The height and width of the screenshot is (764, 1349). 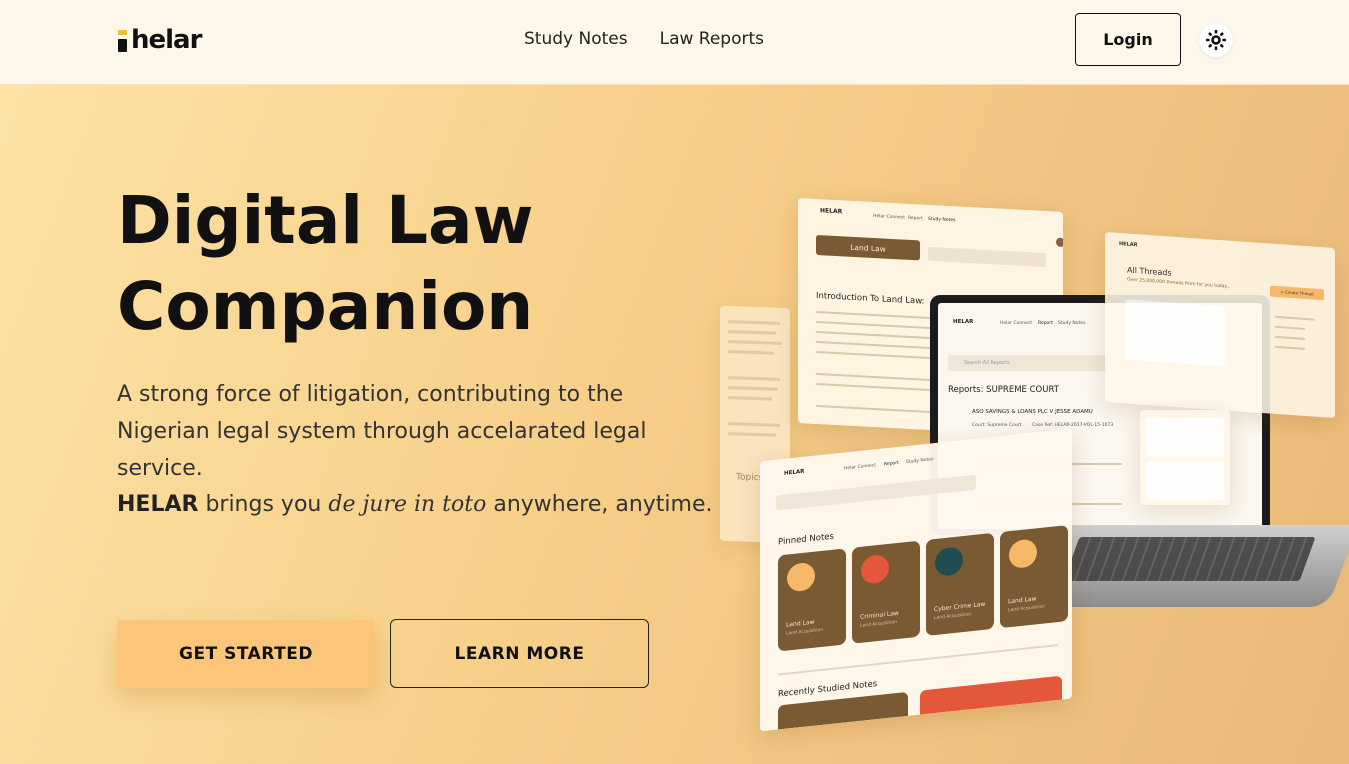 What do you see at coordinates (920, 461) in the screenshot?
I see `mock-nav-study-4: Study Notes` at bounding box center [920, 461].